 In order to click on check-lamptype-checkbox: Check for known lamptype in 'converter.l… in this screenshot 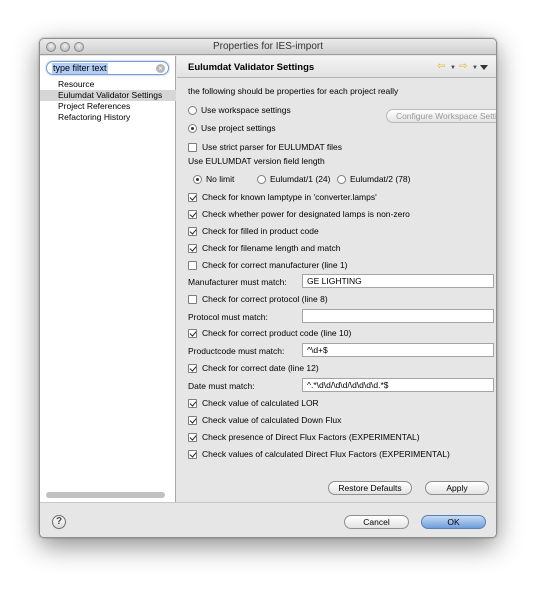, I will do `click(282, 197)`.